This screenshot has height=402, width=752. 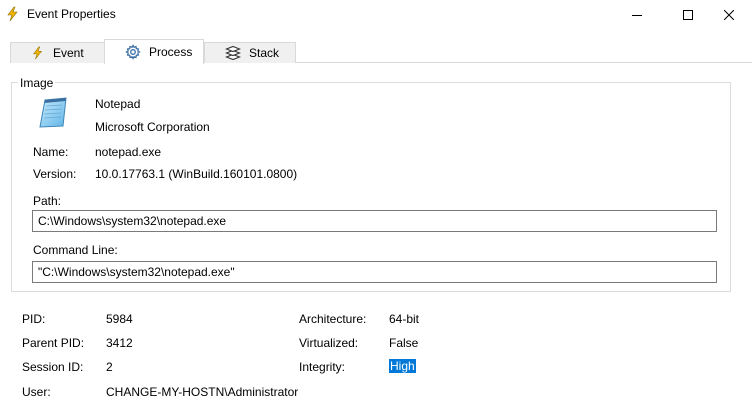 What do you see at coordinates (152, 127) in the screenshot?
I see `company-name: Microsoft Corporation` at bounding box center [152, 127].